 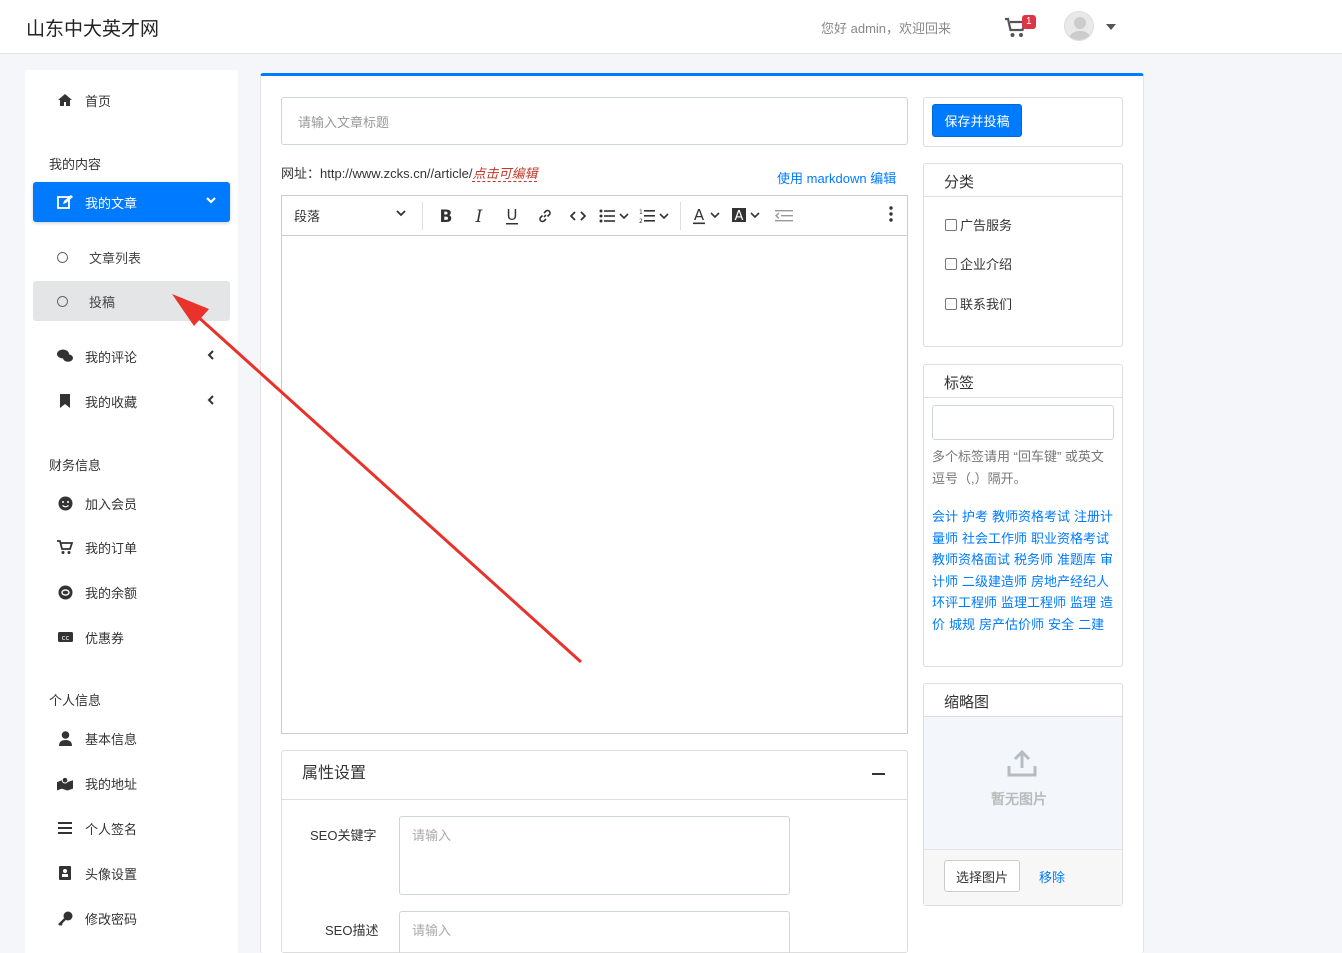 I want to click on collapse-icon, so click(x=878, y=774).